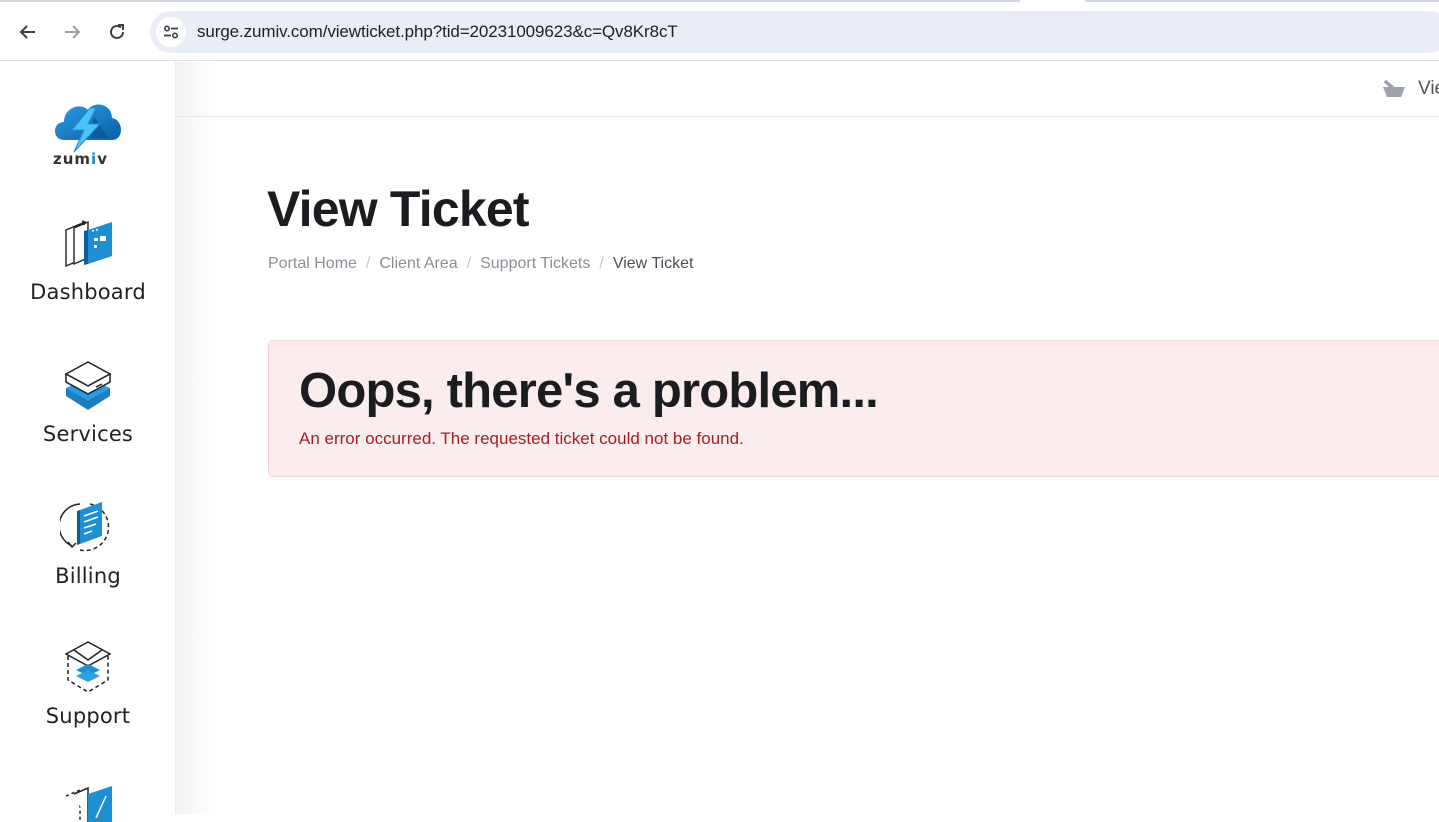  I want to click on arrow-right-icon, so click(73, 32).